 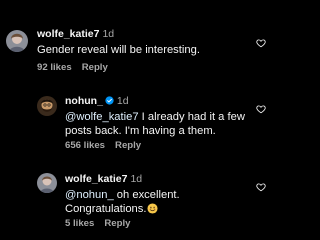 I want to click on username: nohun_, so click(x=84, y=101).